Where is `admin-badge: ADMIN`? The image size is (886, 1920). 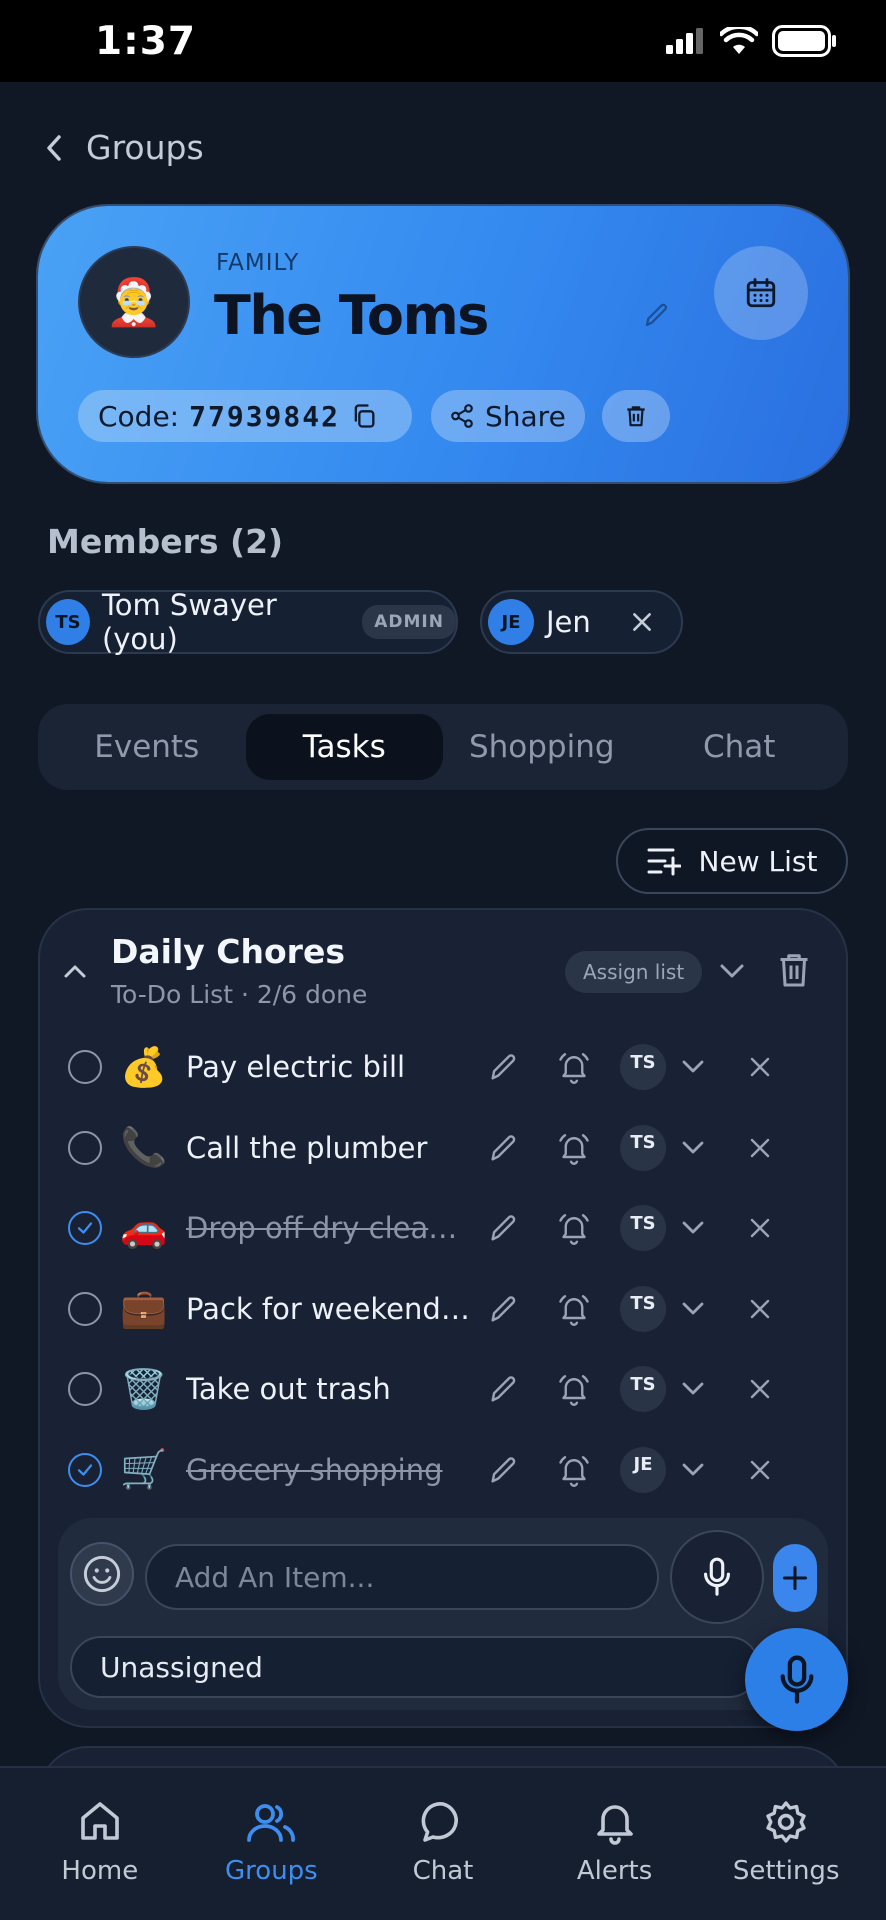 admin-badge: ADMIN is located at coordinates (409, 622).